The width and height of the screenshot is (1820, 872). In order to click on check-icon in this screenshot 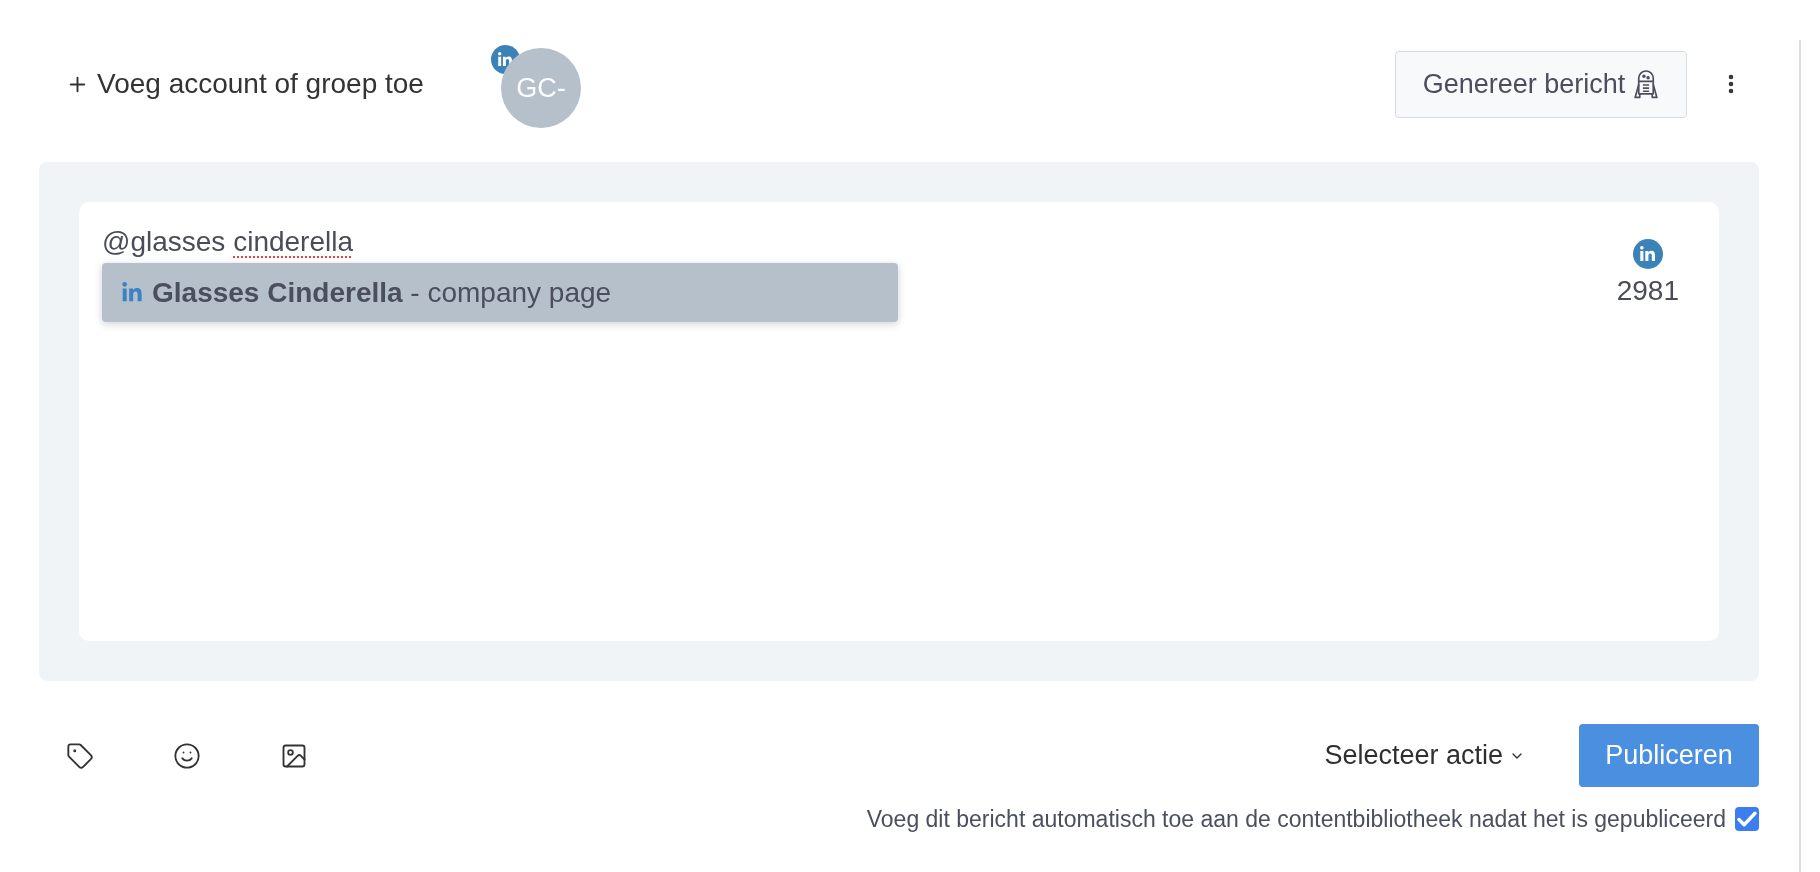, I will do `click(1747, 819)`.